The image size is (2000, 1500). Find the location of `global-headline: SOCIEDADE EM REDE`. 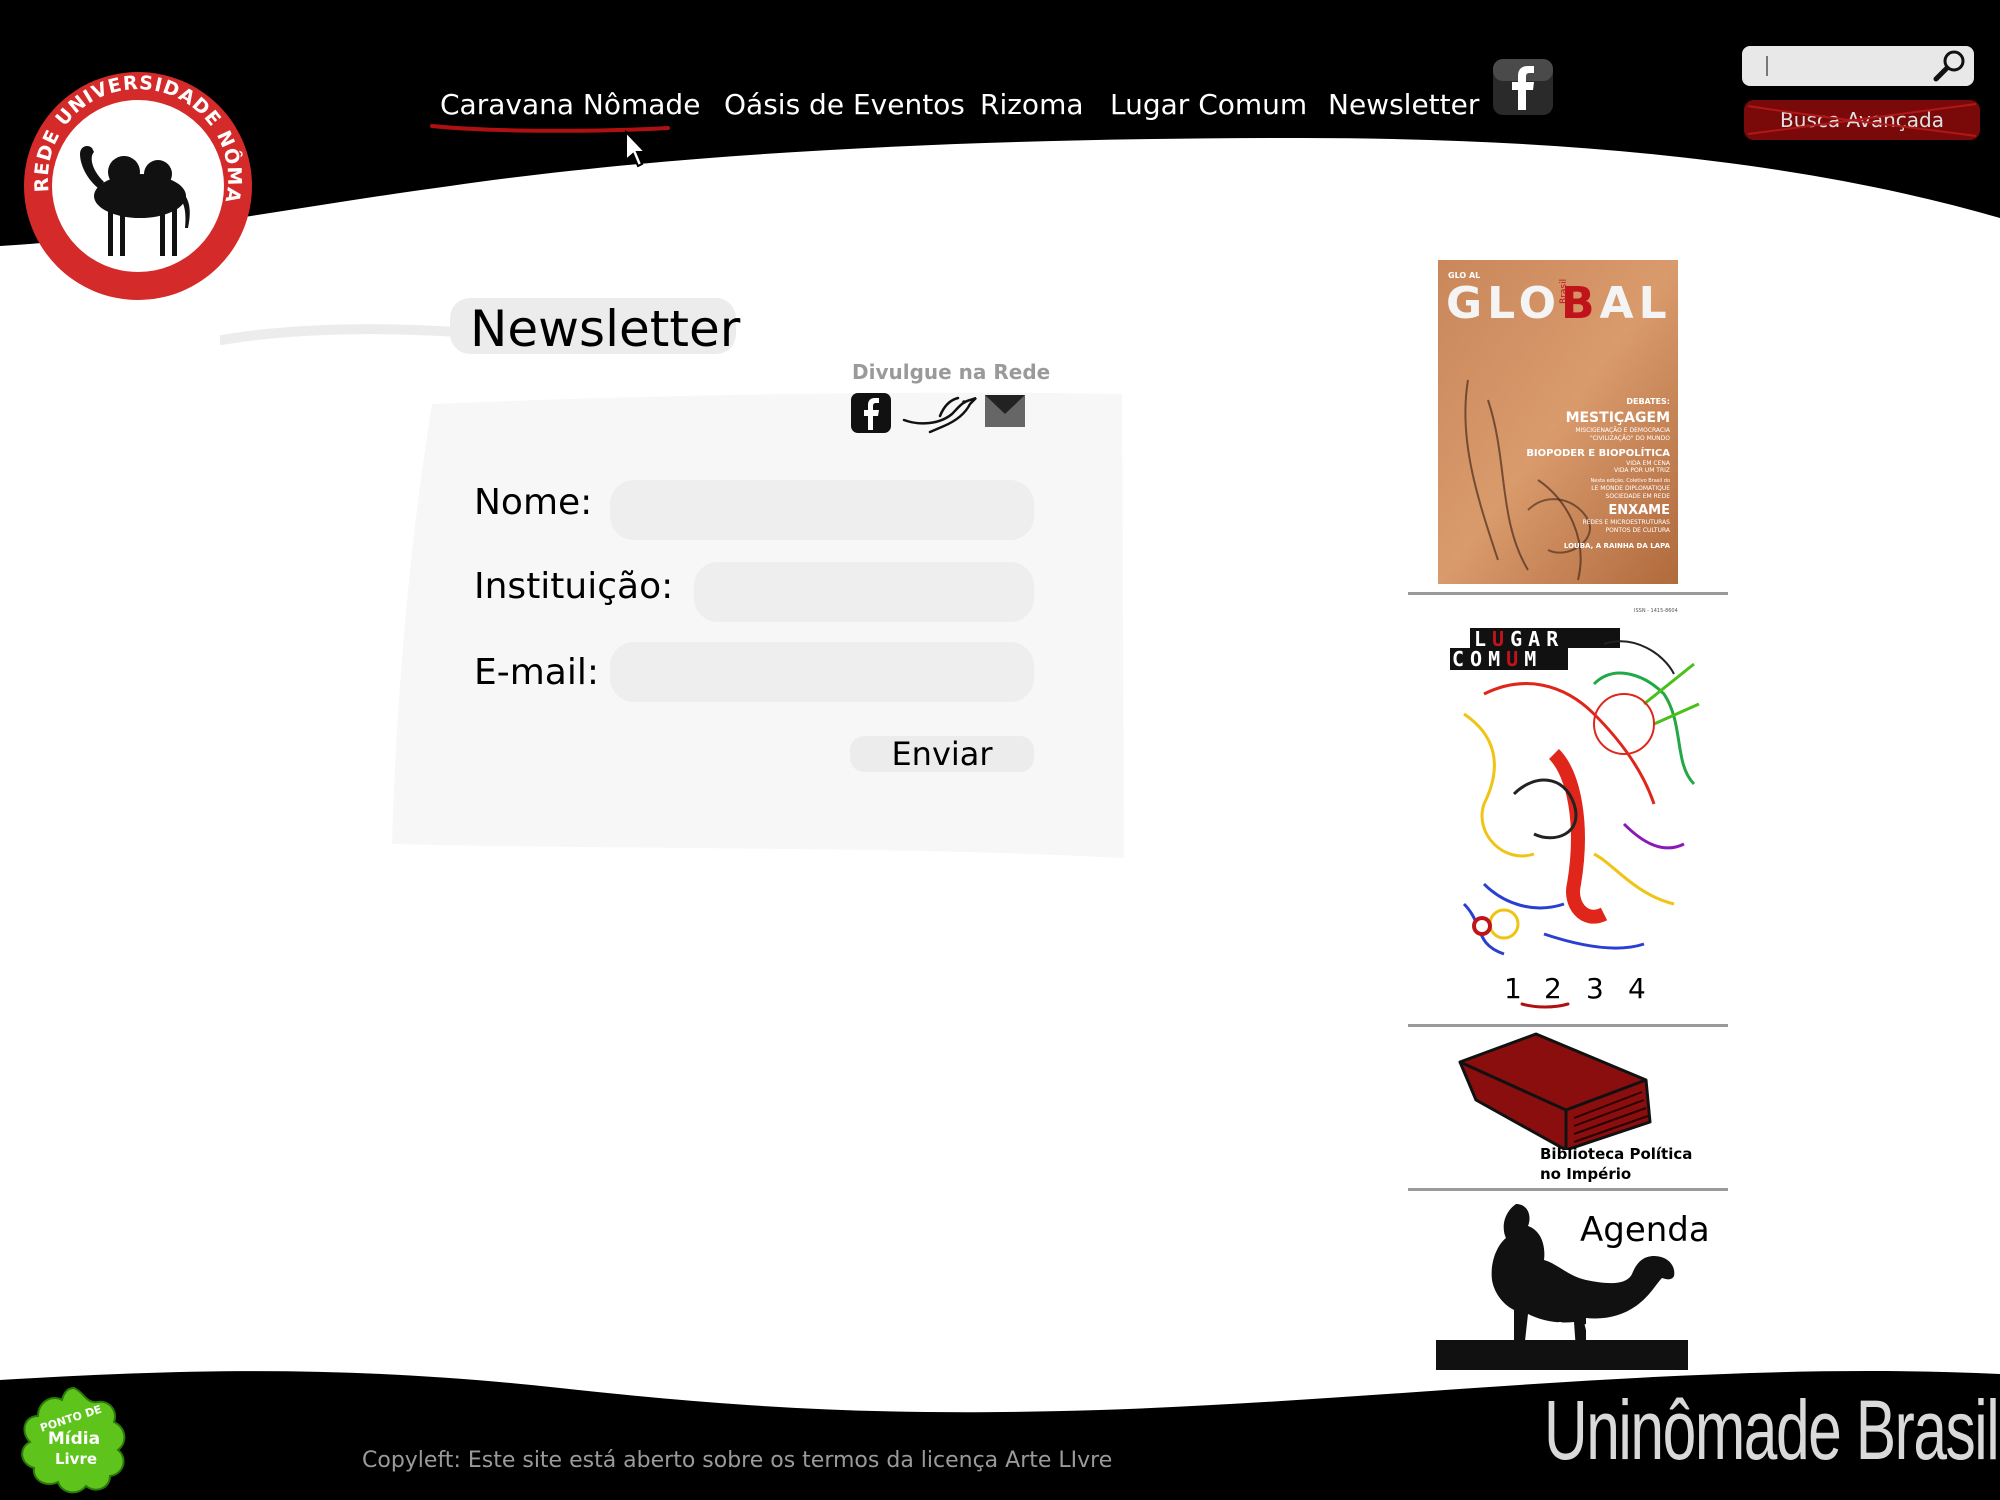

global-headline: SOCIEDADE EM REDE is located at coordinates (1638, 496).